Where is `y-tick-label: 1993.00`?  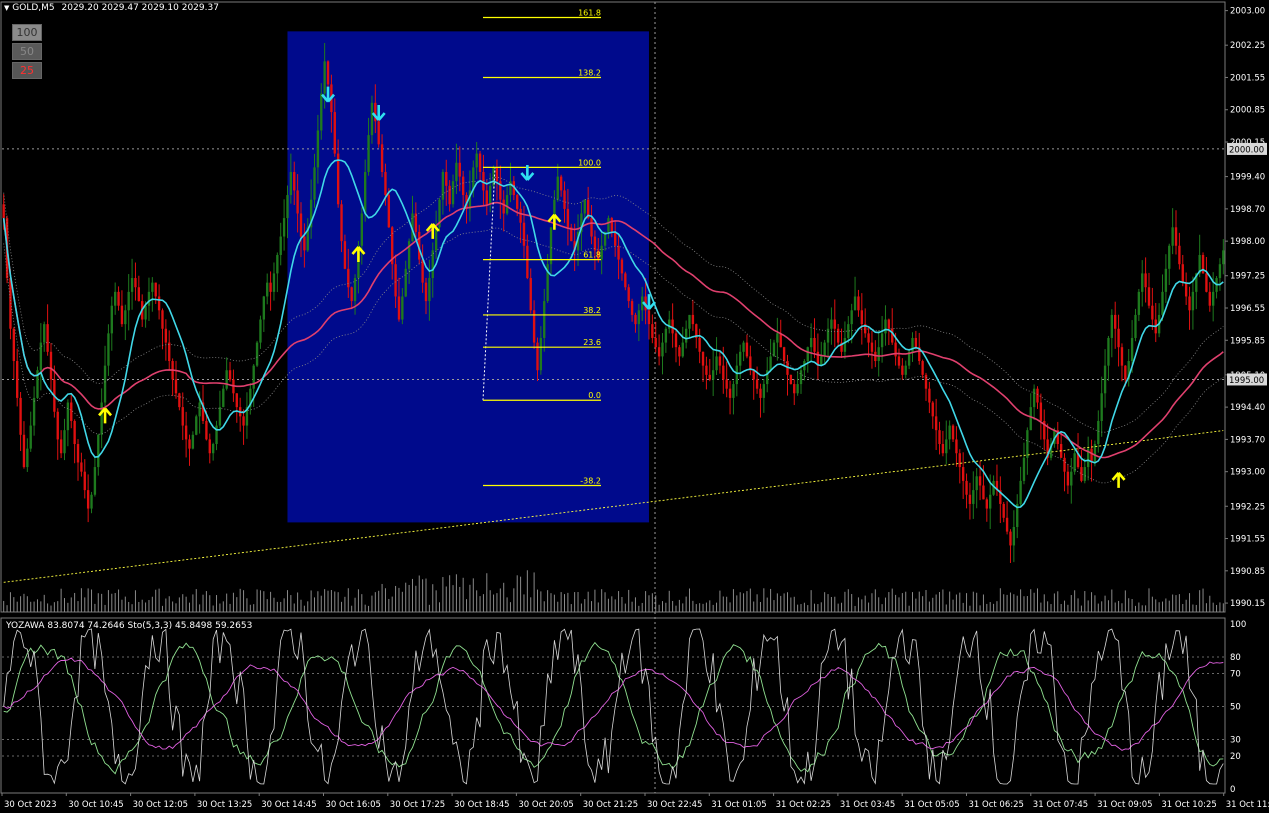 y-tick-label: 1993.00 is located at coordinates (1247, 473).